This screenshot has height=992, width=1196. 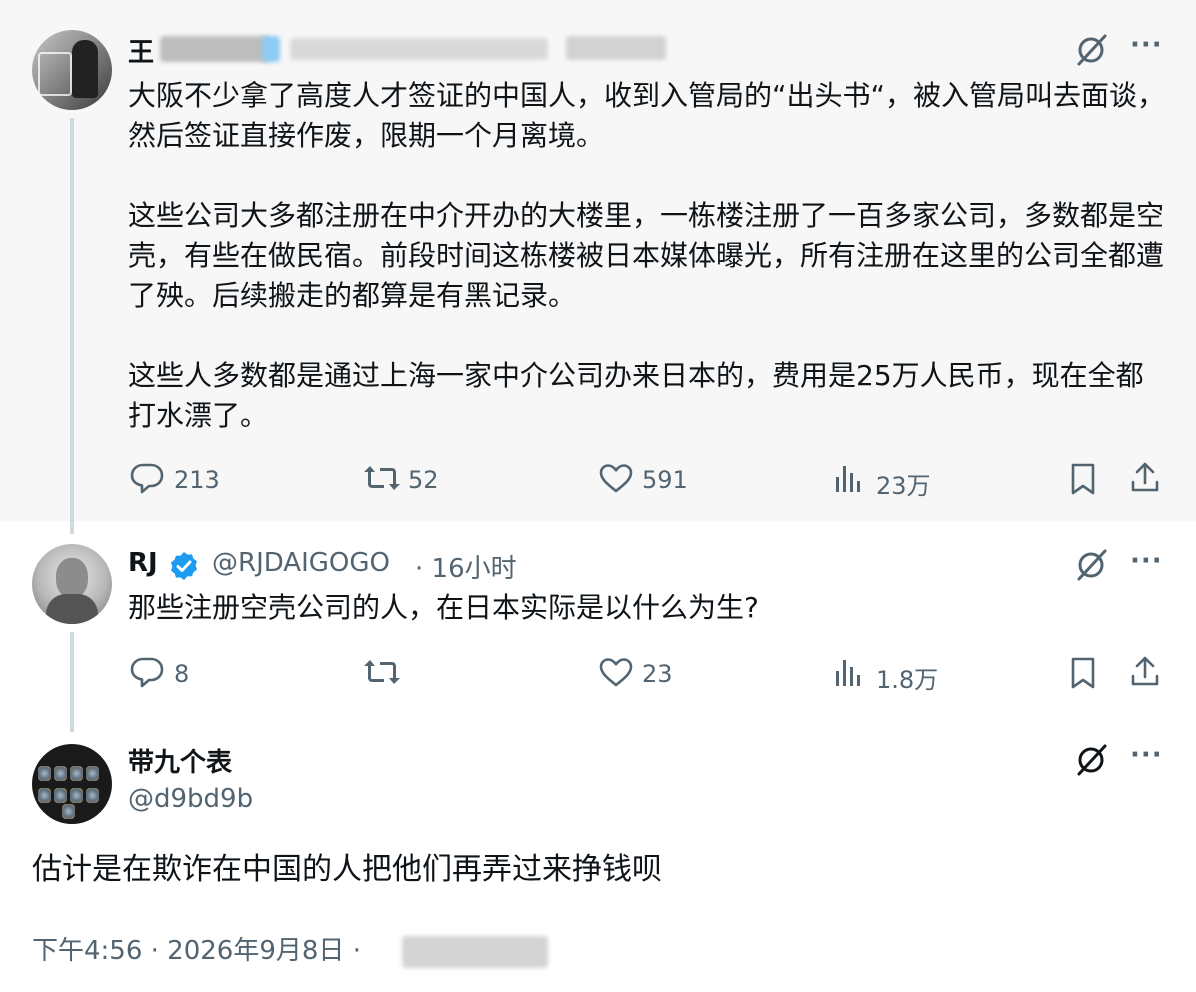 What do you see at coordinates (184, 566) in the screenshot?
I see `verified-badge-icon` at bounding box center [184, 566].